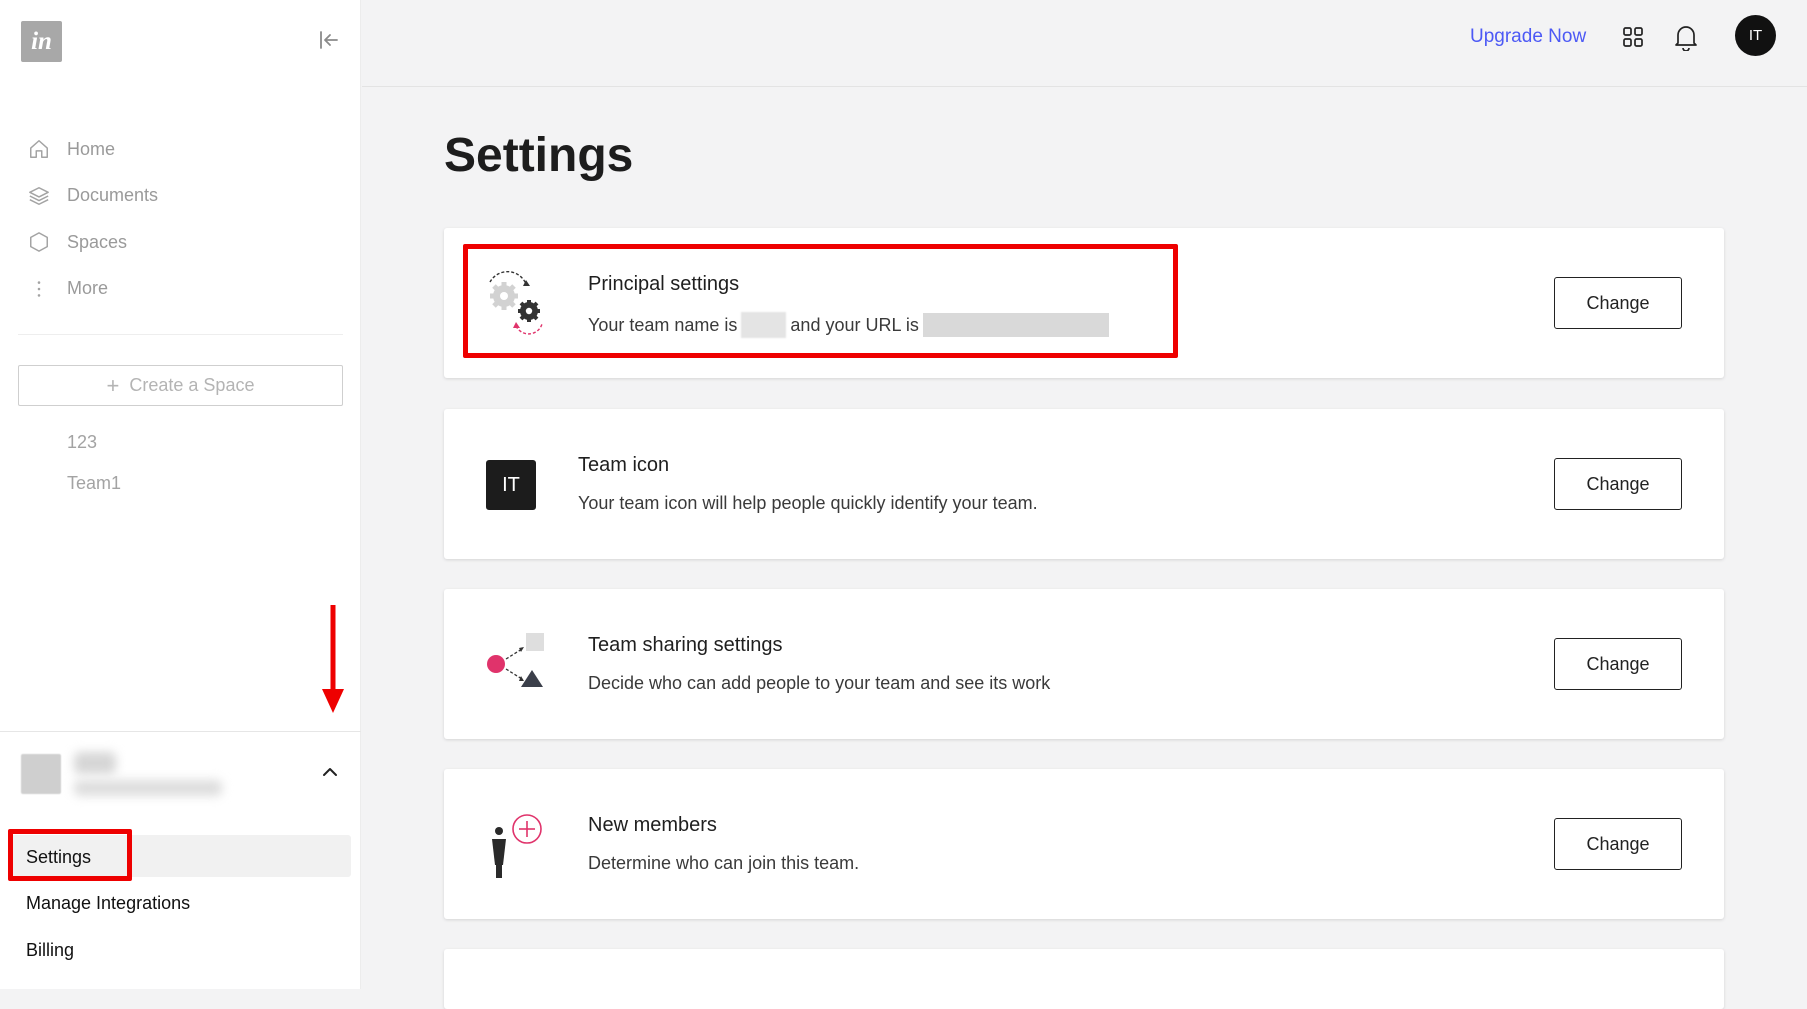 This screenshot has height=1009, width=1807. I want to click on page-title: Settings, so click(539, 155).